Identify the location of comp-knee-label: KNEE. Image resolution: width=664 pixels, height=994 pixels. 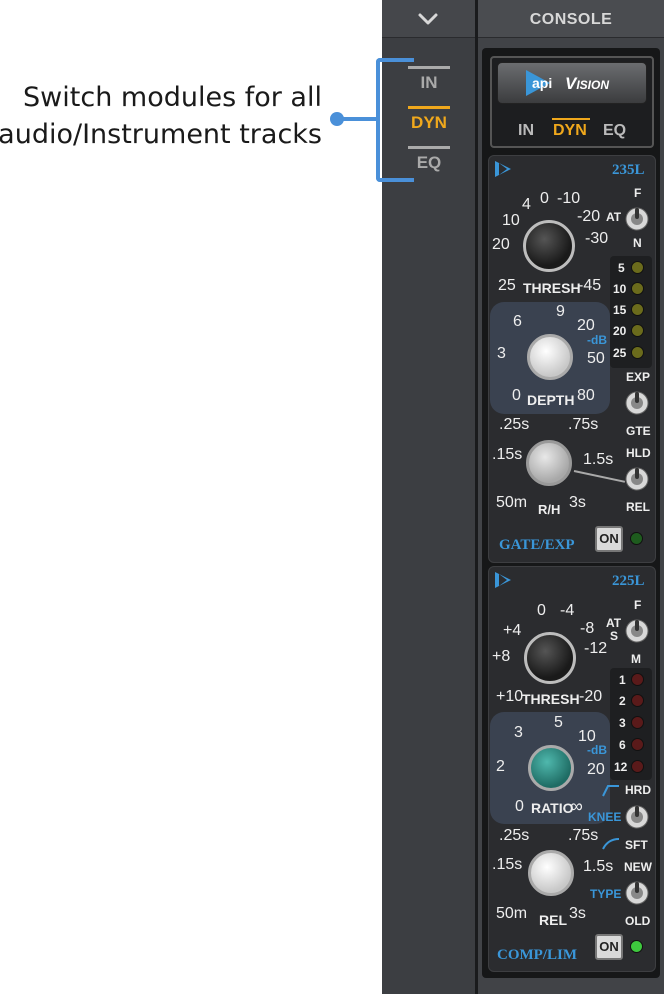
(605, 817).